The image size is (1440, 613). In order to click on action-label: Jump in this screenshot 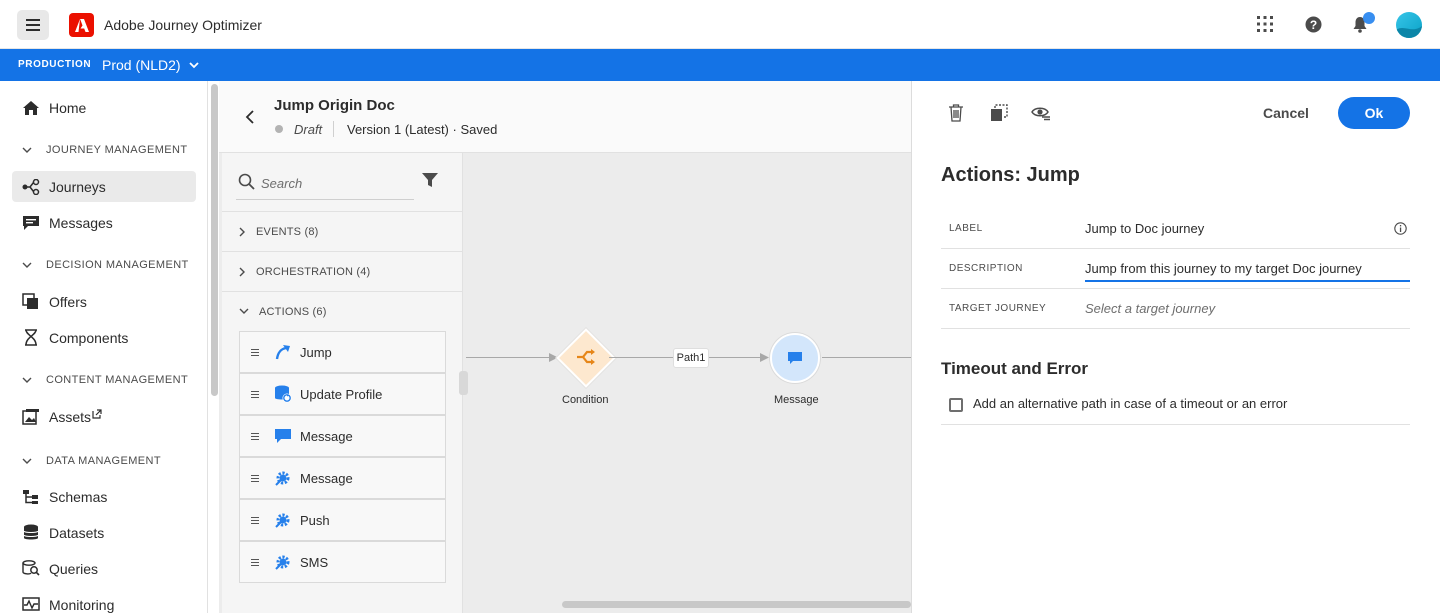, I will do `click(316, 352)`.